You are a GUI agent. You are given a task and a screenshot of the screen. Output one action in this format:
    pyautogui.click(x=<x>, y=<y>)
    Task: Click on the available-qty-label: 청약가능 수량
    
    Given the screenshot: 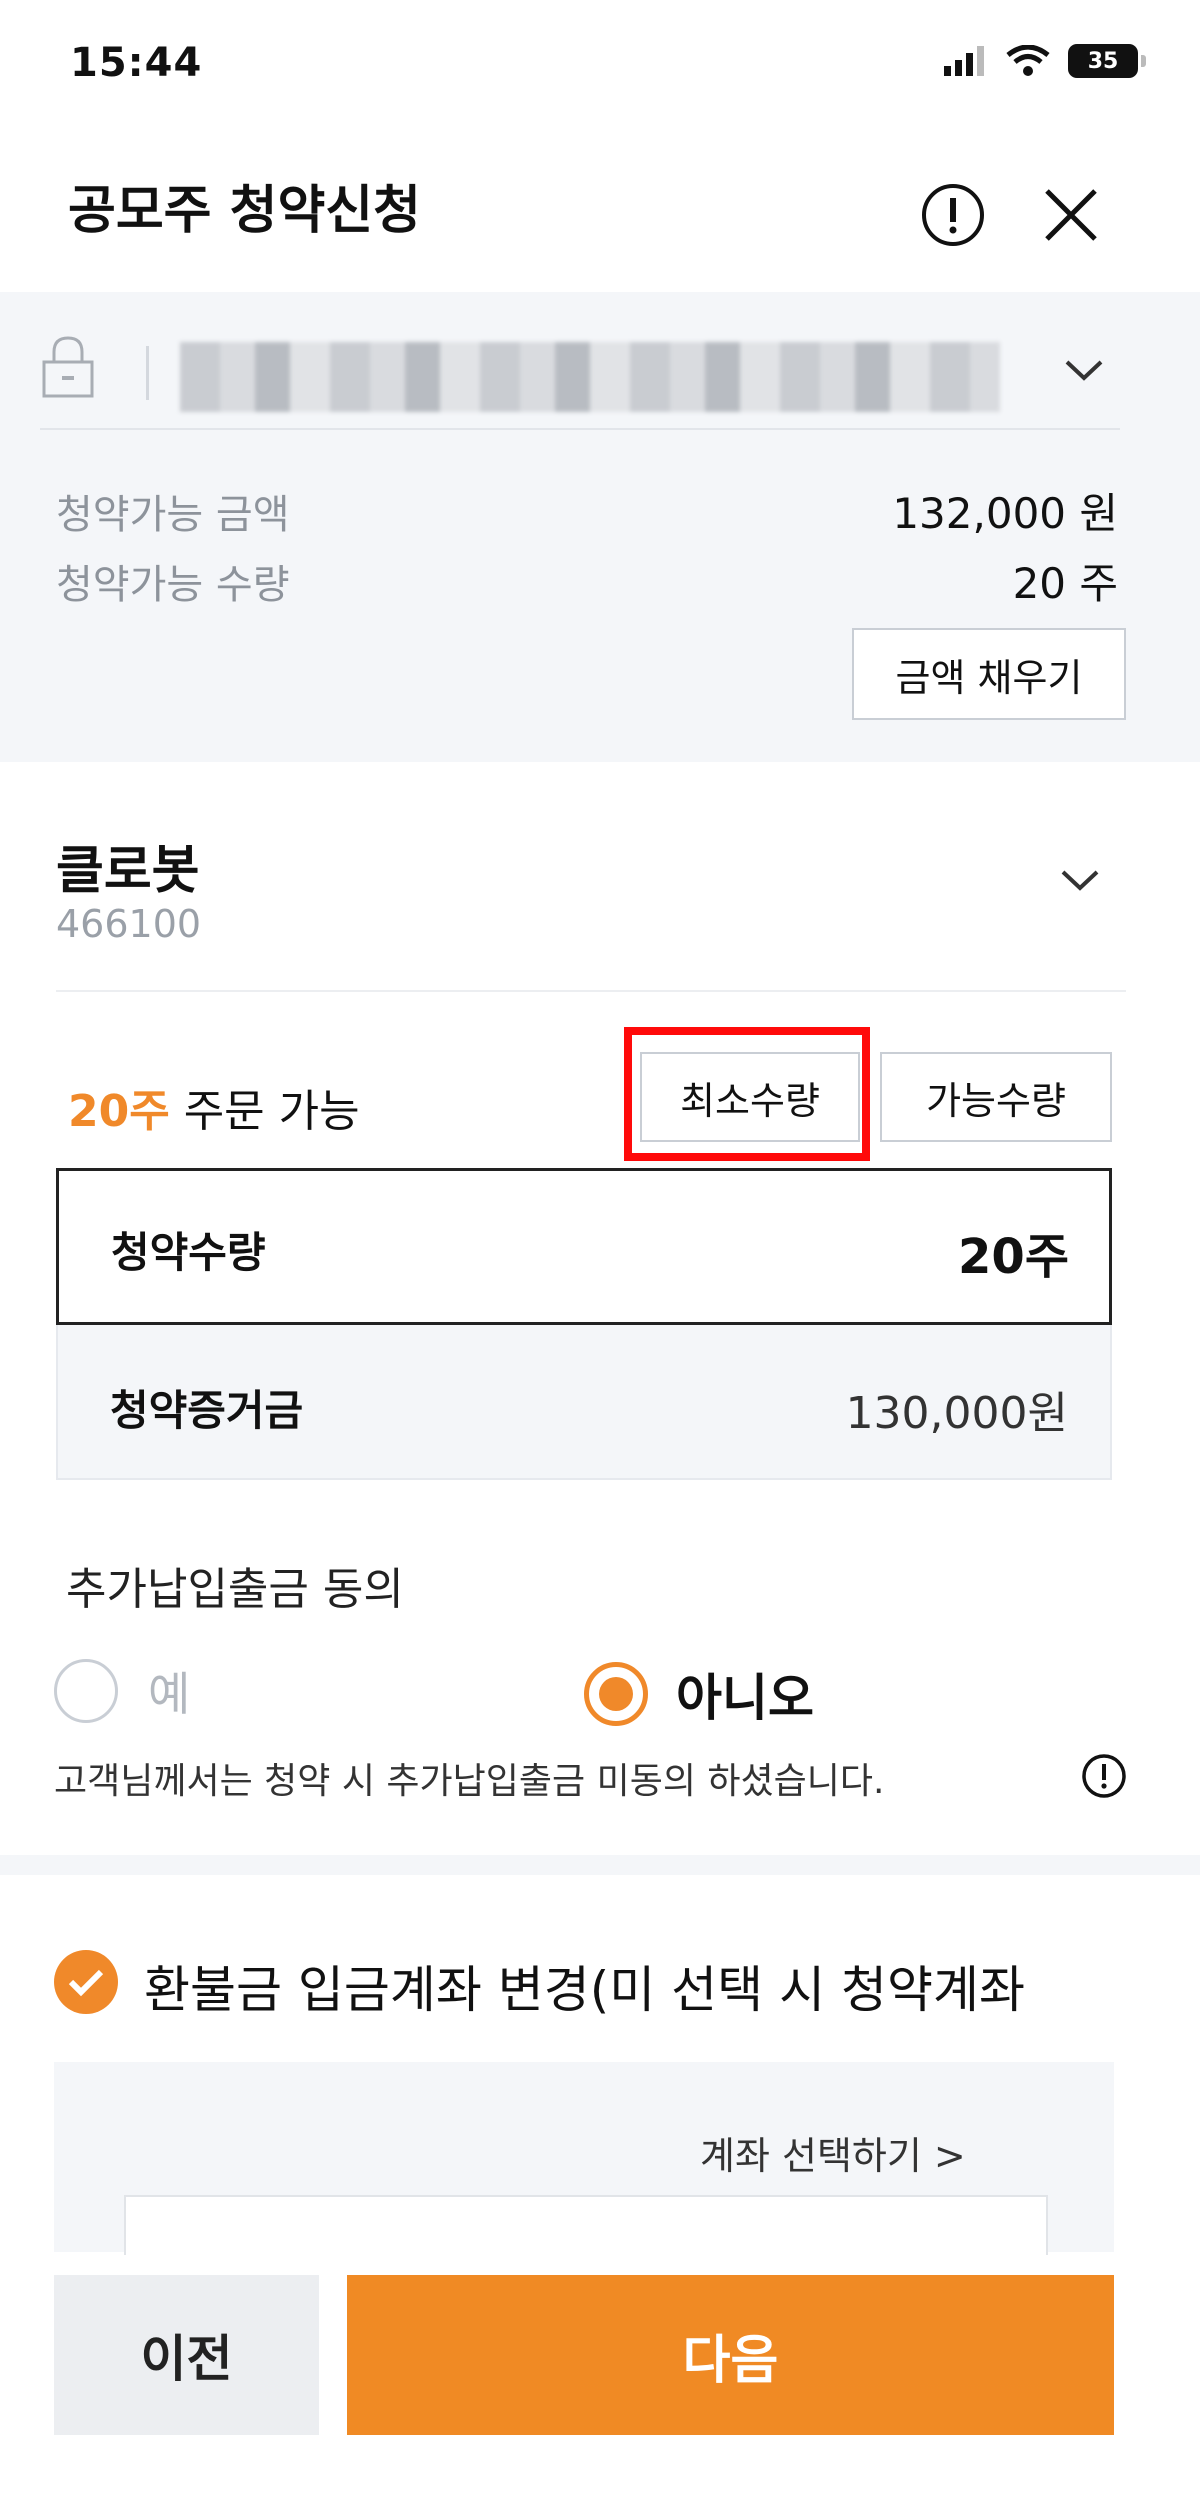 What is the action you would take?
    pyautogui.click(x=173, y=585)
    